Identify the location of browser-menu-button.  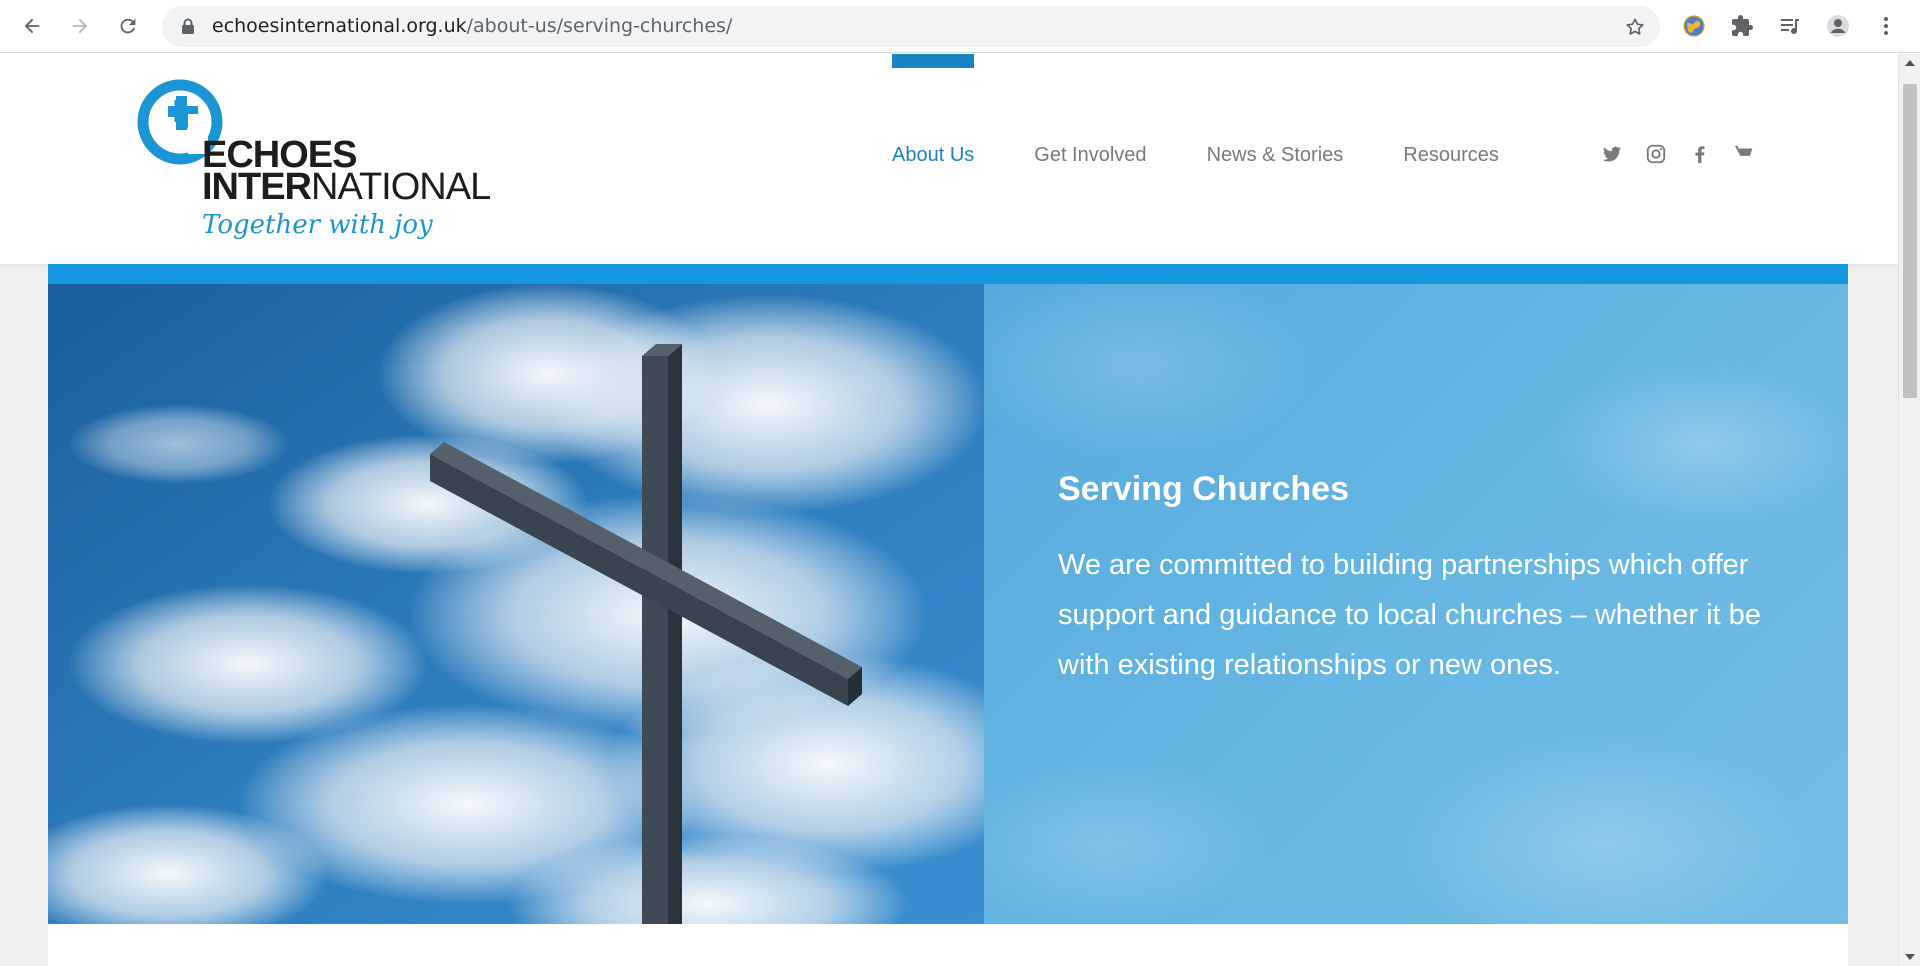
(1886, 26).